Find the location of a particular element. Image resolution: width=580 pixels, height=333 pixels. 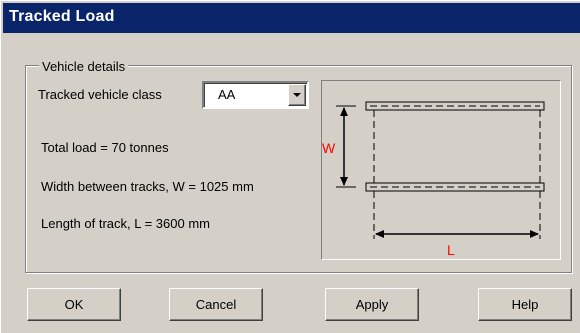

title-bar: Tracked Load is located at coordinates (291, 18).